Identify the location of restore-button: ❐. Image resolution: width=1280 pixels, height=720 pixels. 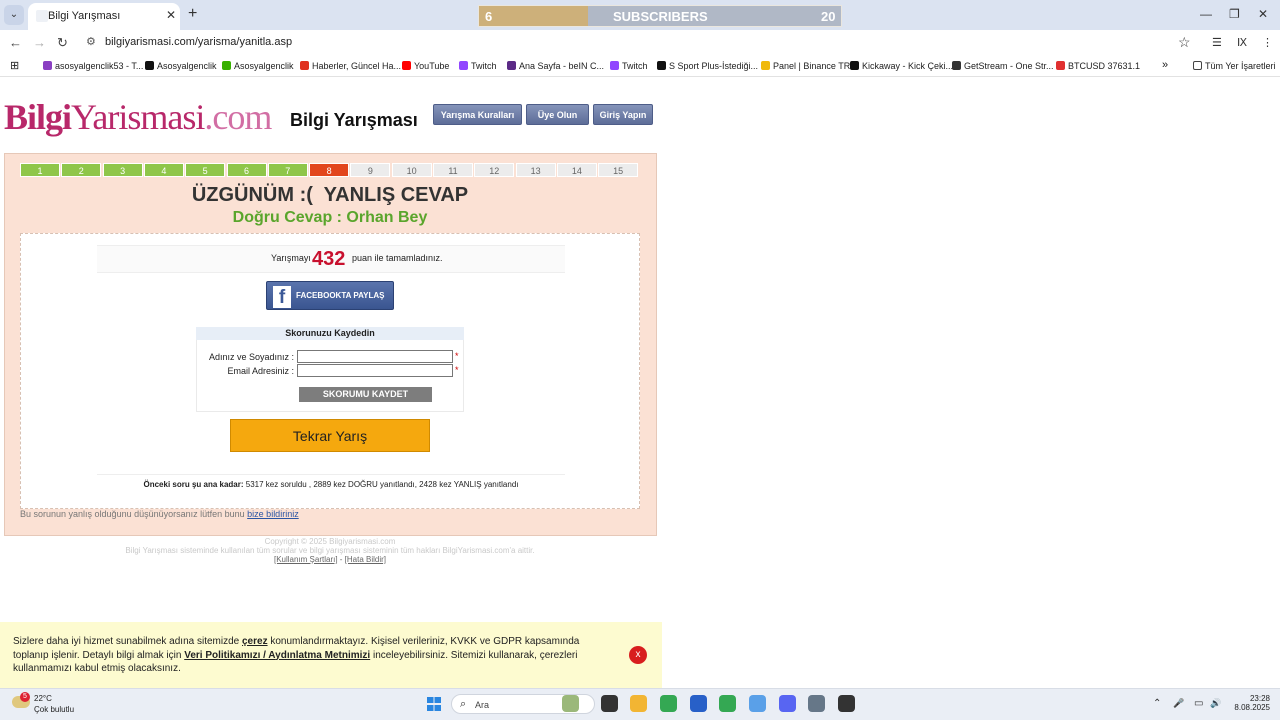
(1234, 14).